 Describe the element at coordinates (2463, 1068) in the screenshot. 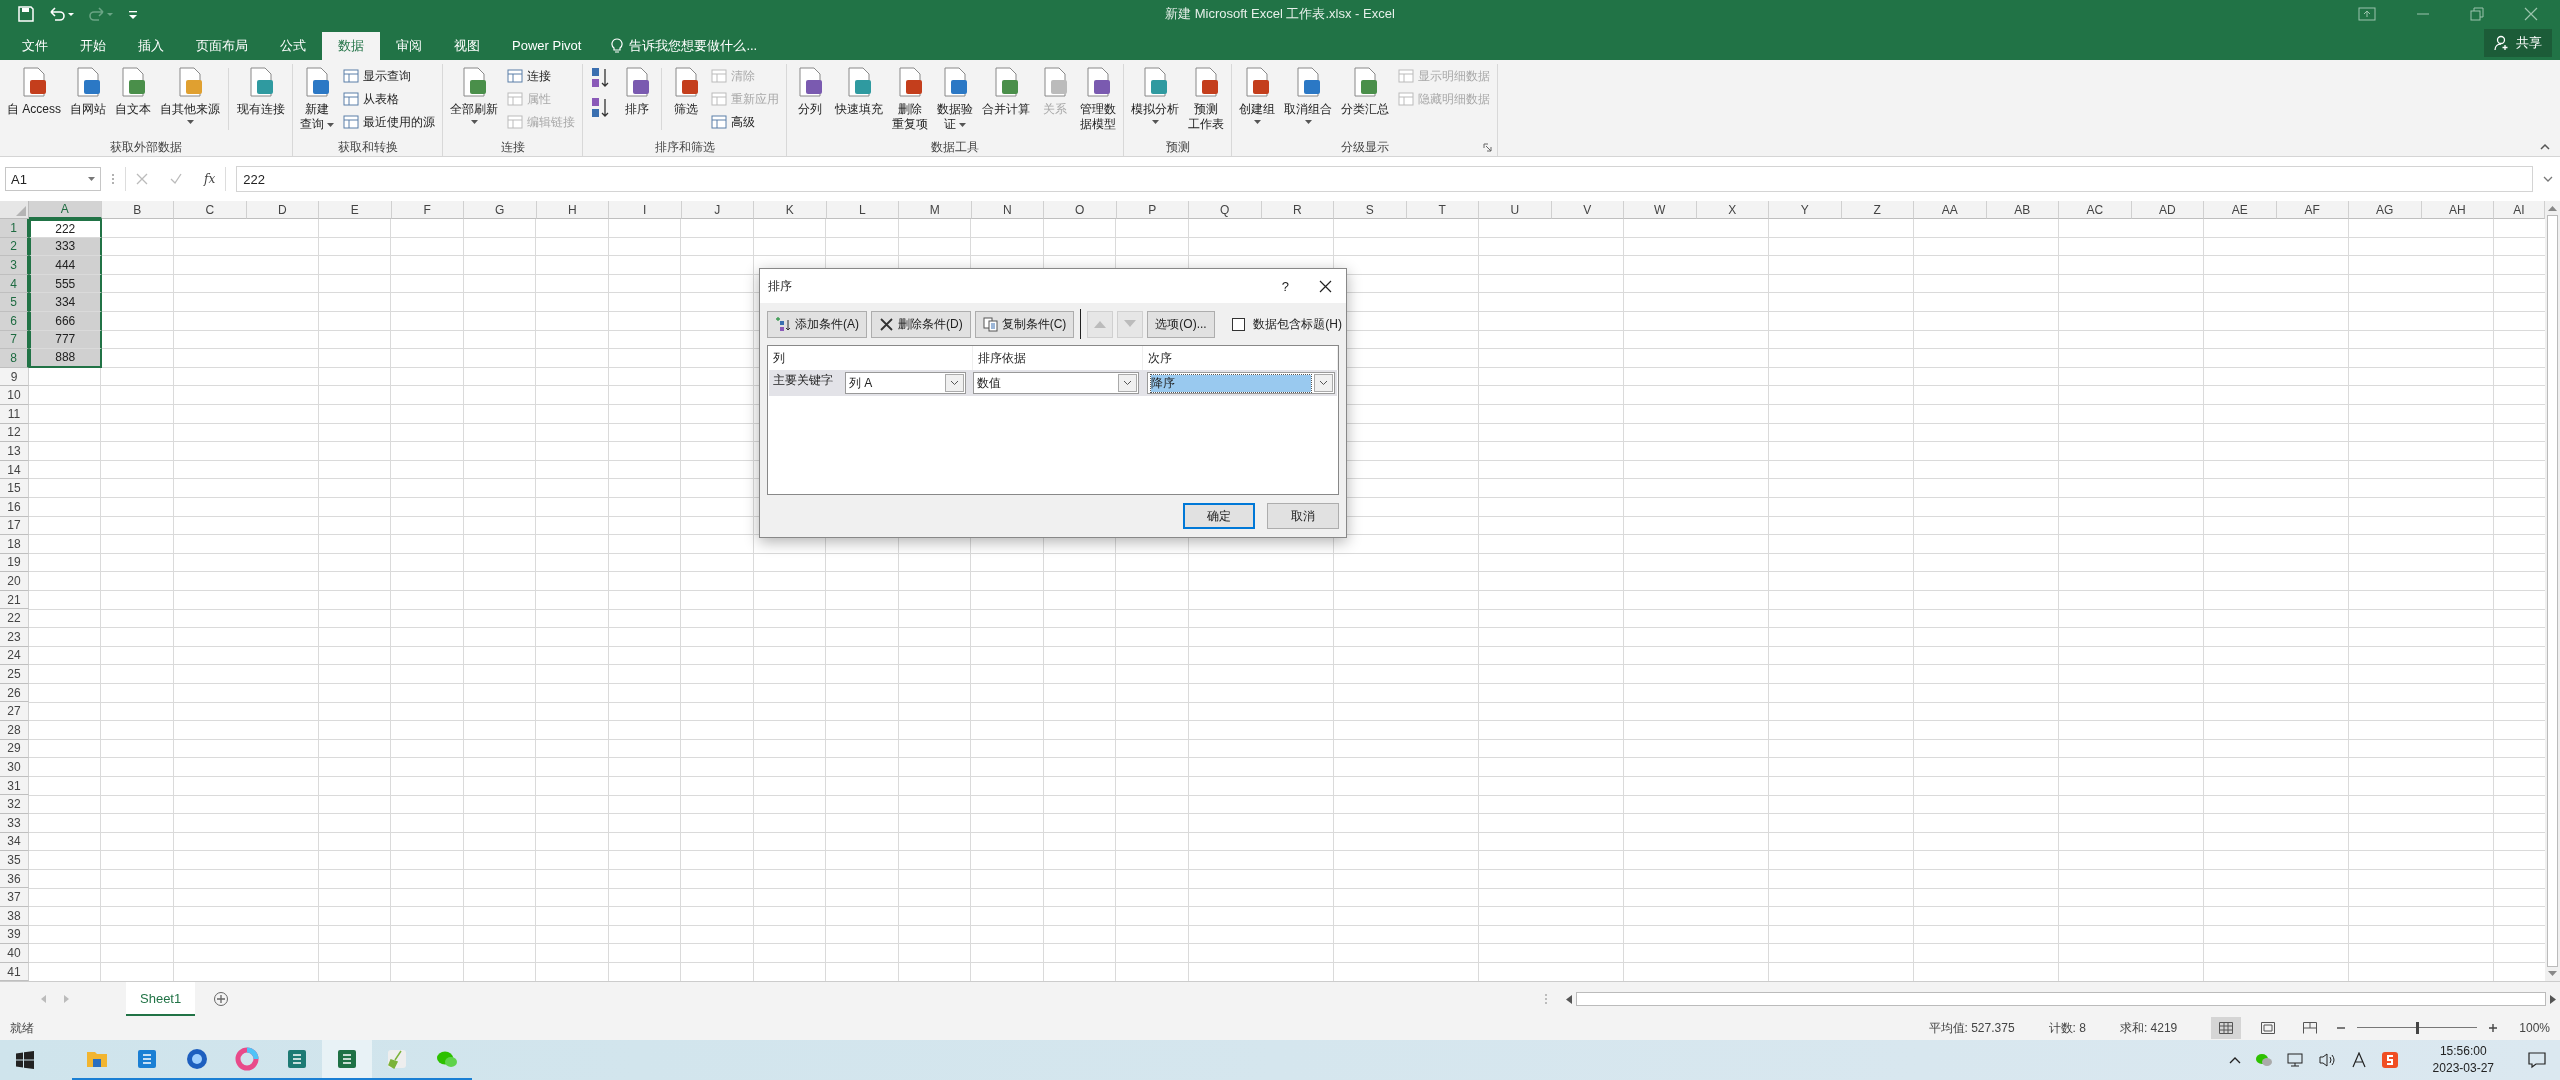

I see `clock-date: 2023-03-27` at that location.